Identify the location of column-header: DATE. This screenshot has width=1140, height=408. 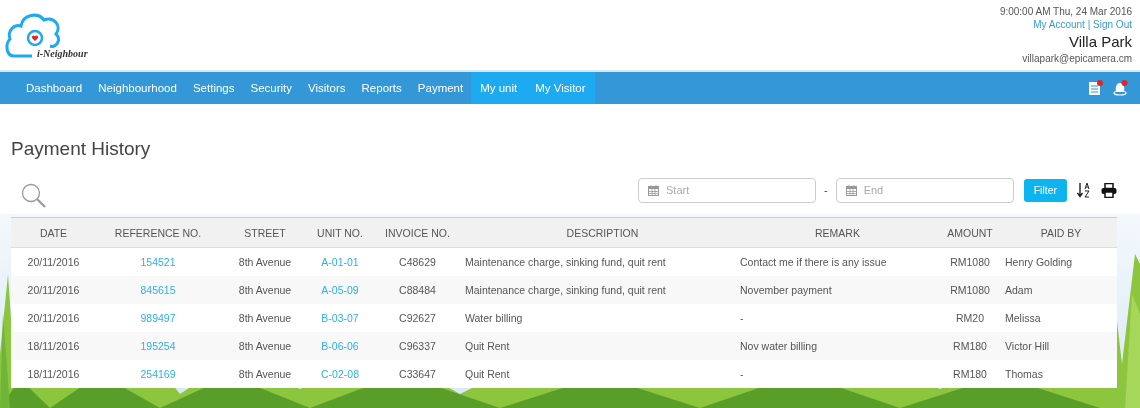
(53, 232).